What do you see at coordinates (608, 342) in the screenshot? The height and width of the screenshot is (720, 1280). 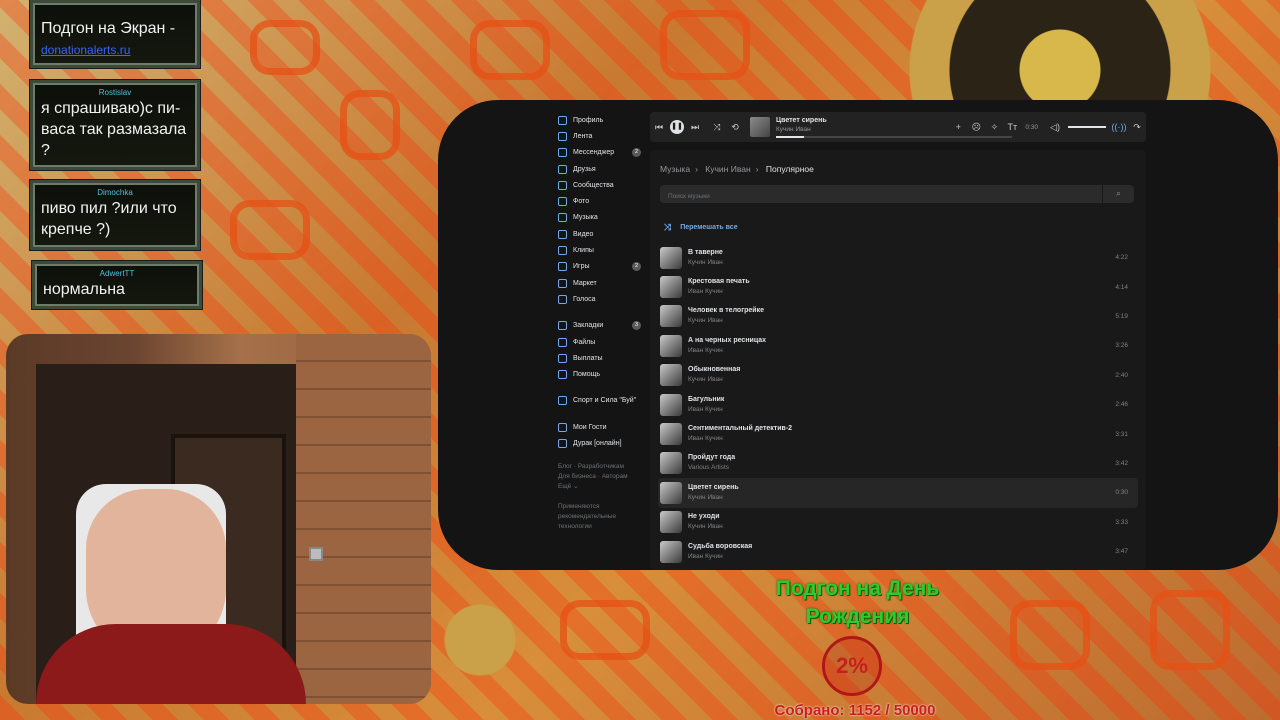 I see `sidebar-item: Файлы` at bounding box center [608, 342].